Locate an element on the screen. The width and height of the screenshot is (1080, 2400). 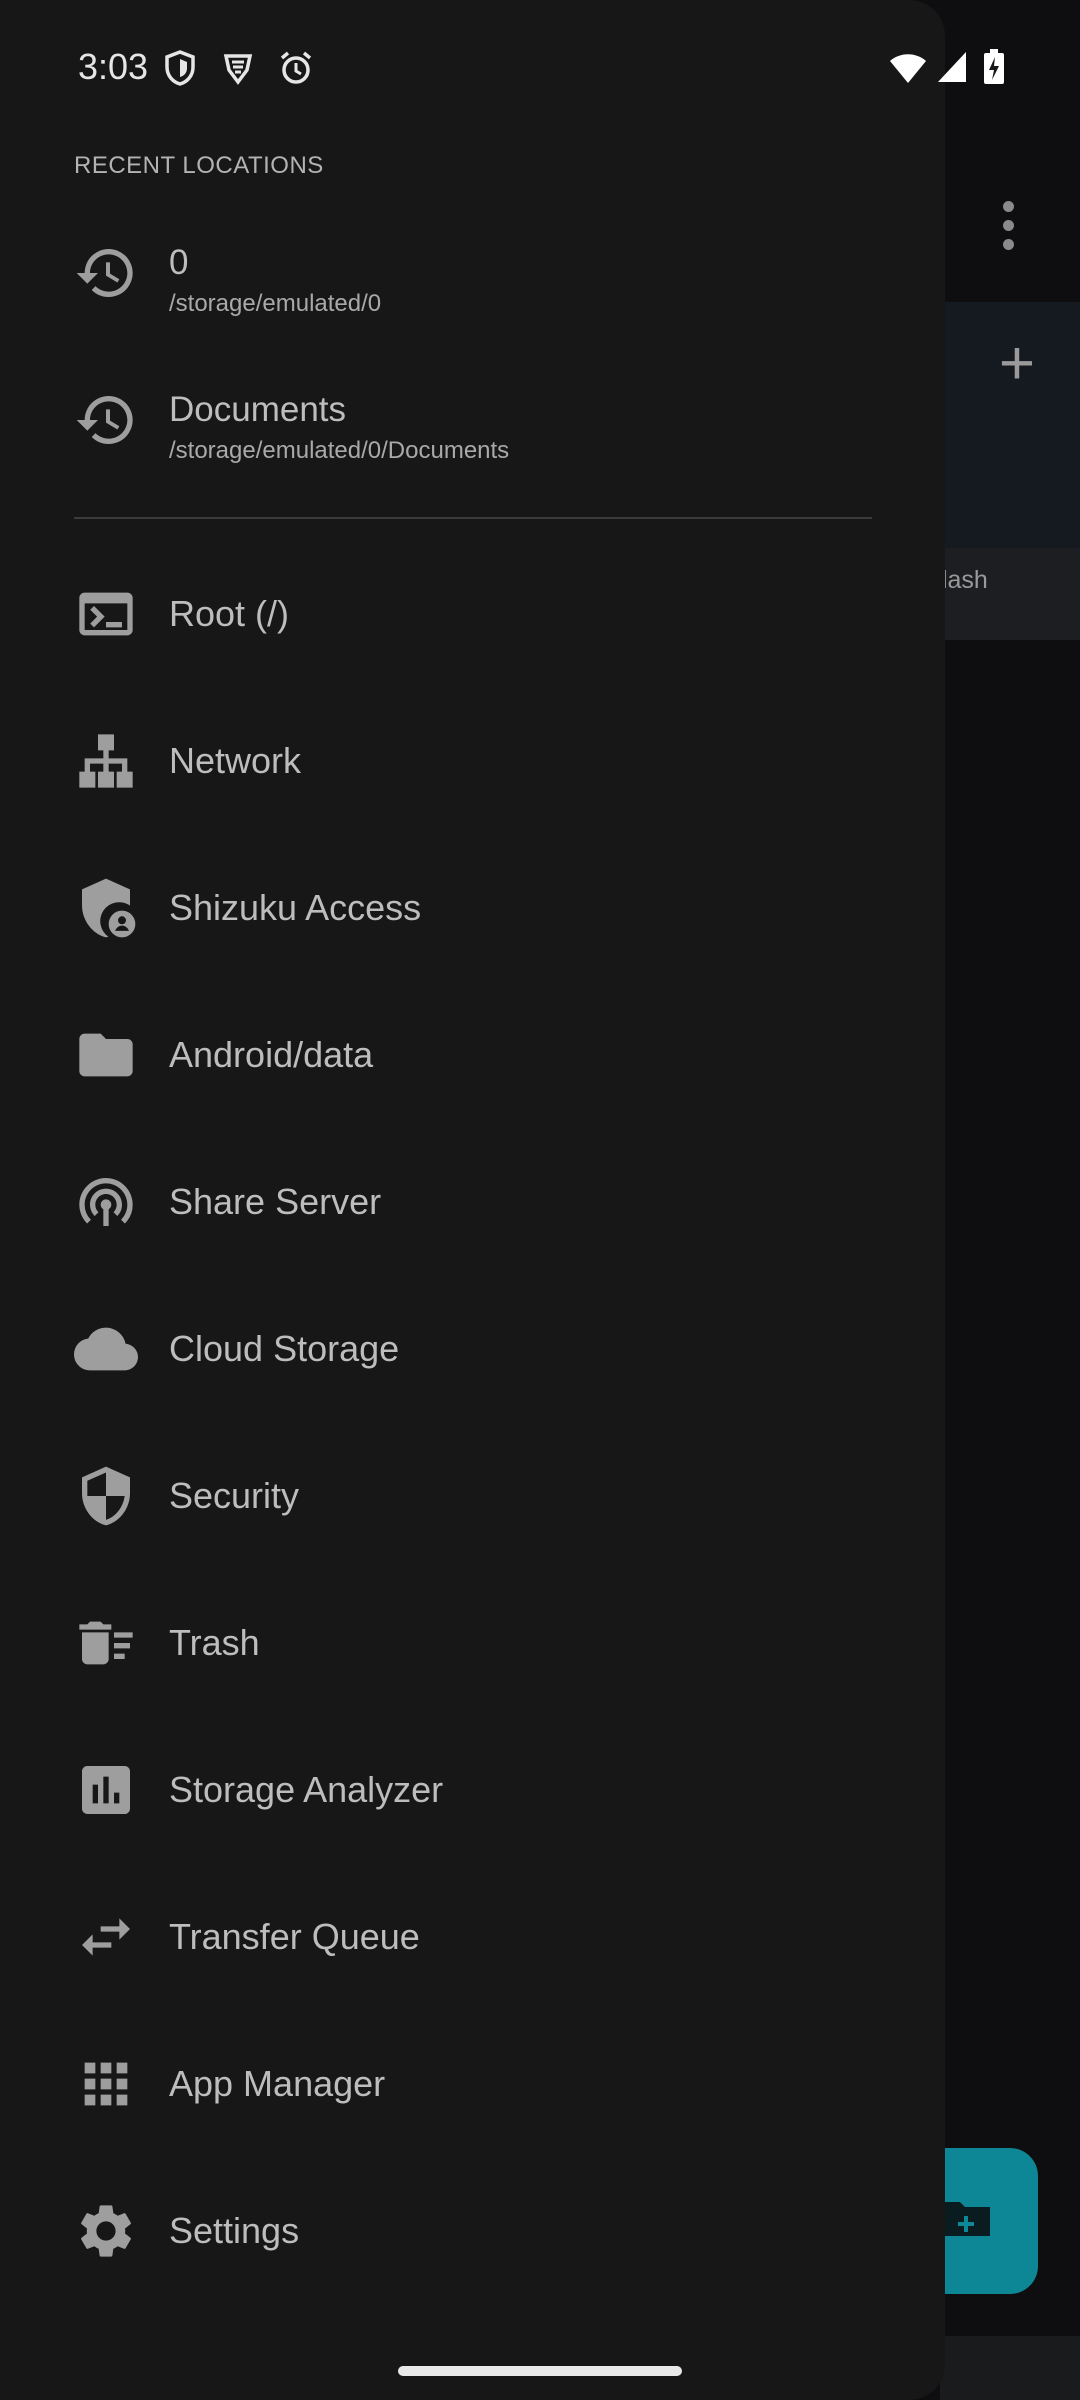
nav-item-label: Transfer Queue is located at coordinates (294, 1936).